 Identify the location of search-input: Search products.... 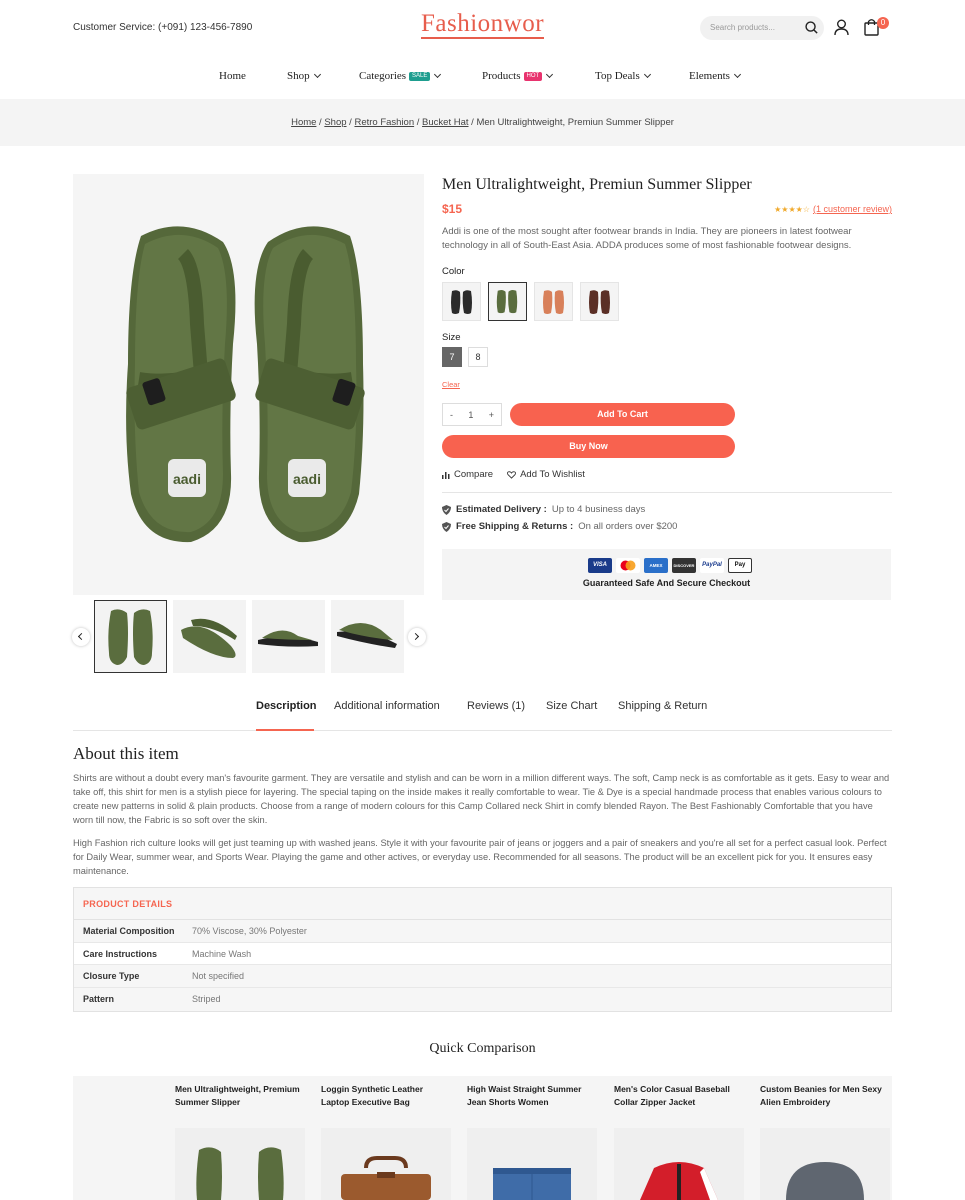
(742, 27).